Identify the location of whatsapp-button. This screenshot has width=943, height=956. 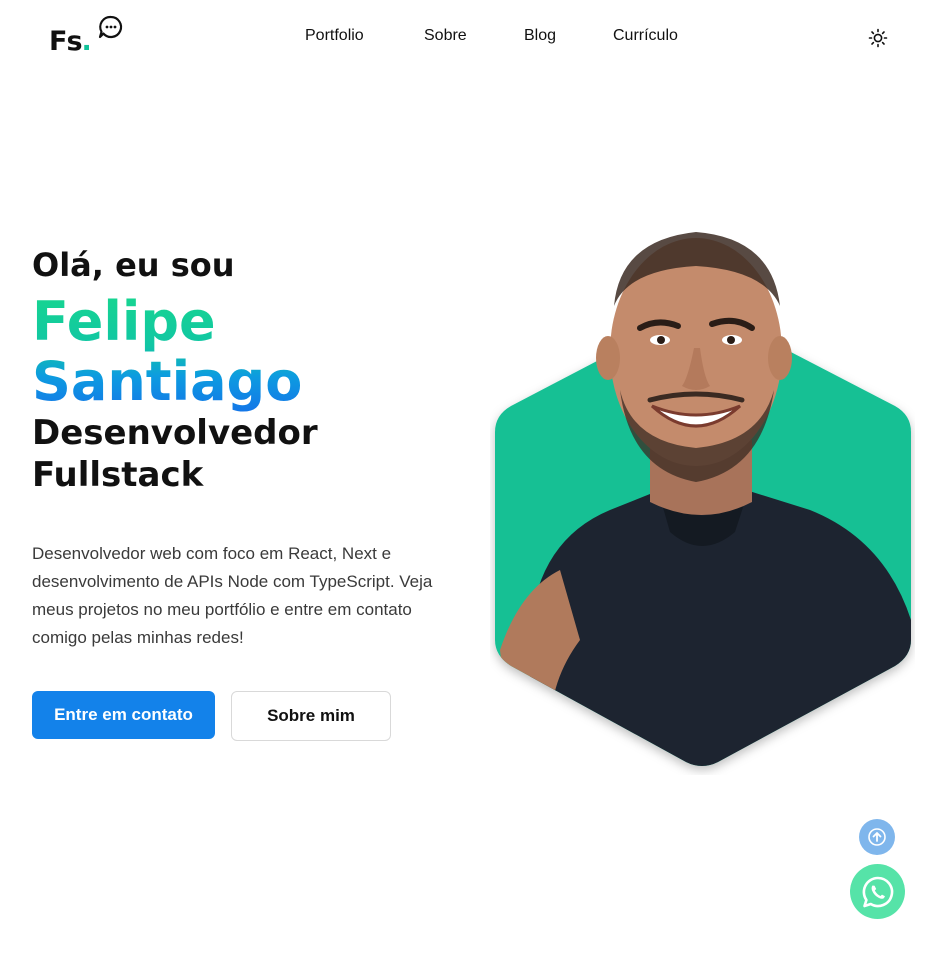
(877, 891).